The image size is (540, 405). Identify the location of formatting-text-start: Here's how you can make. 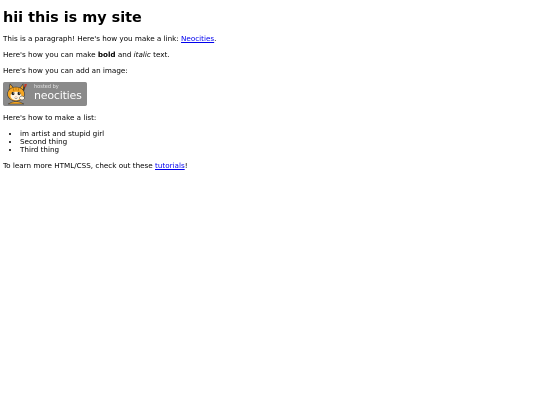
(50, 54).